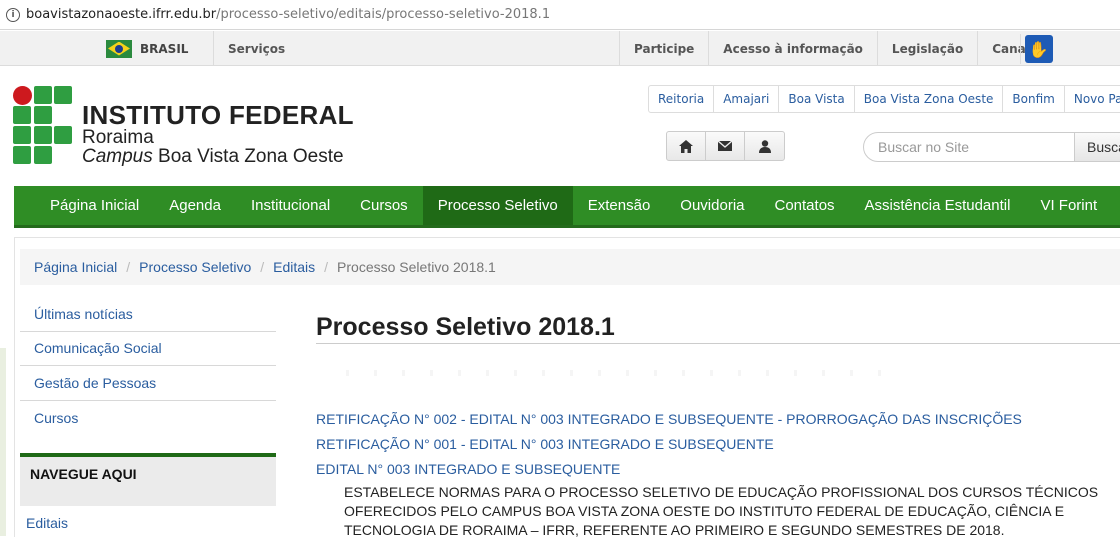 The image size is (1120, 540). I want to click on nav-contatos: Contatos, so click(805, 205).